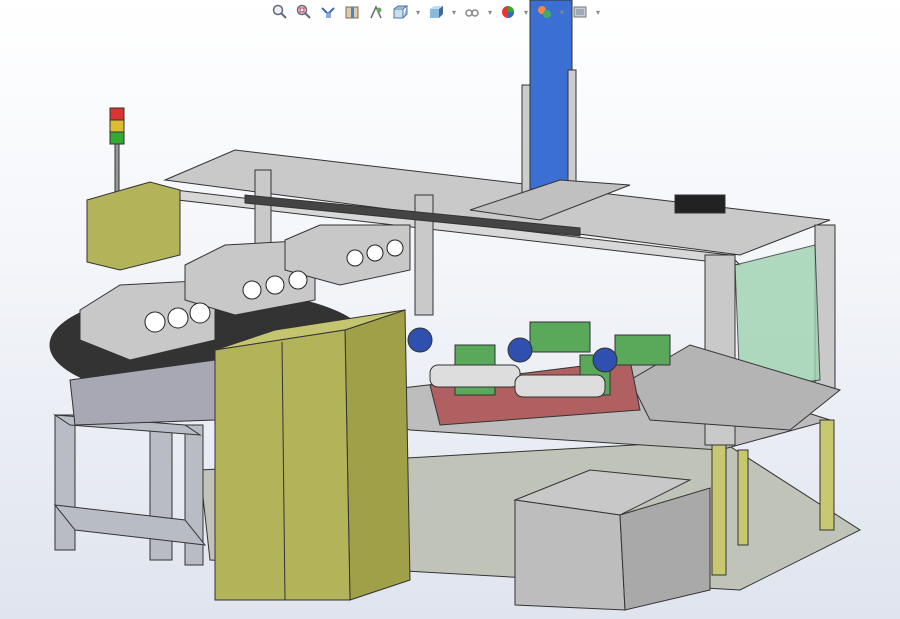  I want to click on apply-scene-dropdown: ▾, so click(562, 12).